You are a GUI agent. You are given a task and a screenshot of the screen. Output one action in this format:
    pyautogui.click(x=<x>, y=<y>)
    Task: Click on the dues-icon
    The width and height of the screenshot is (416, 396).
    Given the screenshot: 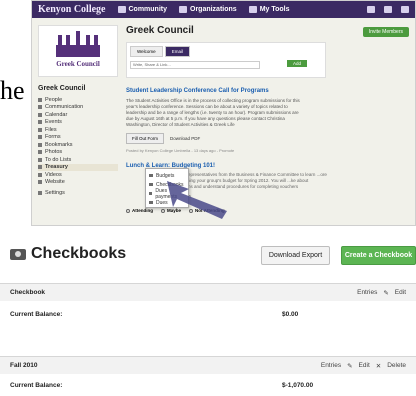 What is the action you would take?
    pyautogui.click(x=151, y=202)
    